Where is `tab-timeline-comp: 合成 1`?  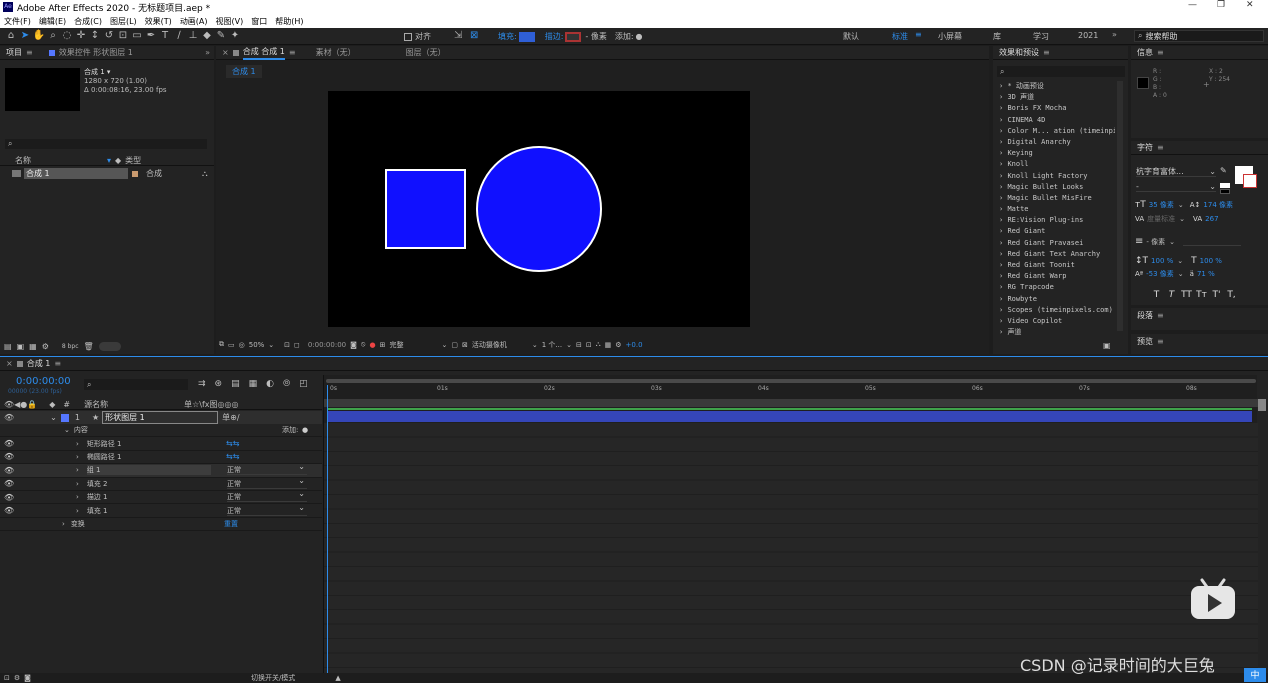 tab-timeline-comp: 合成 1 is located at coordinates (39, 363).